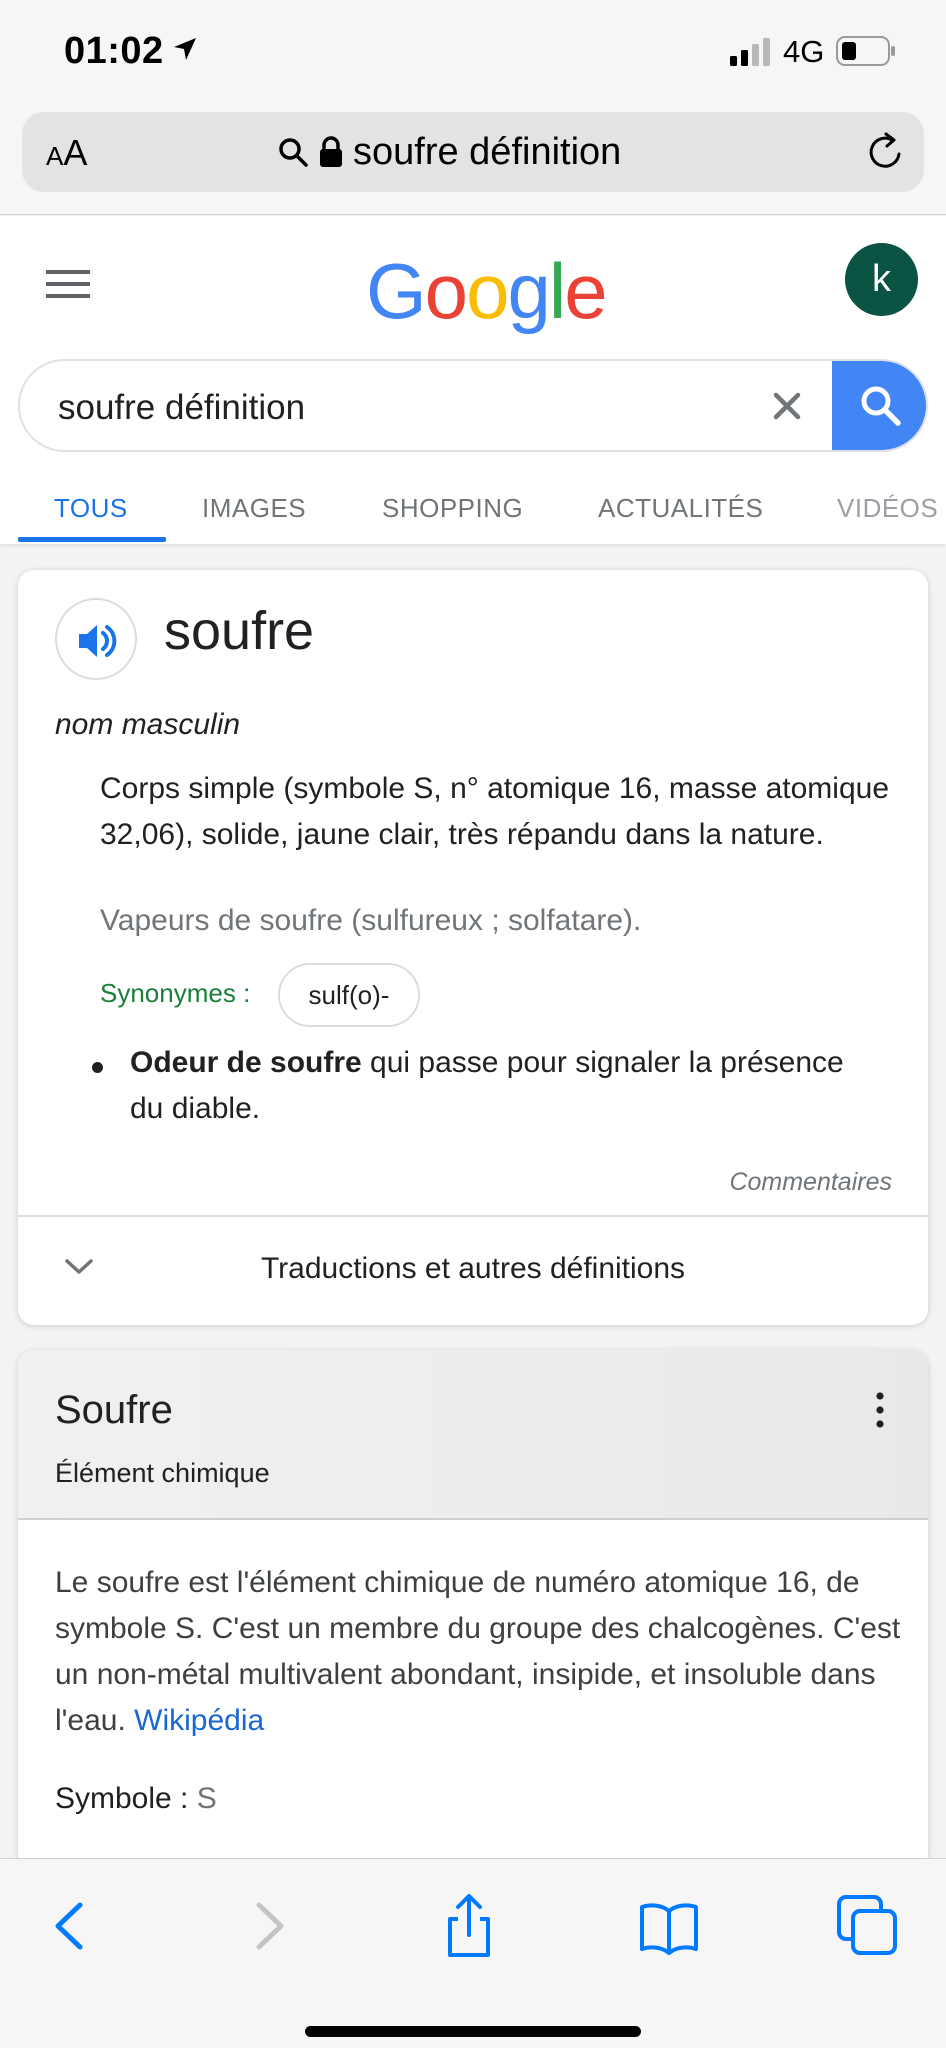  Describe the element at coordinates (669, 1926) in the screenshot. I see `bookmarks-icon` at that location.